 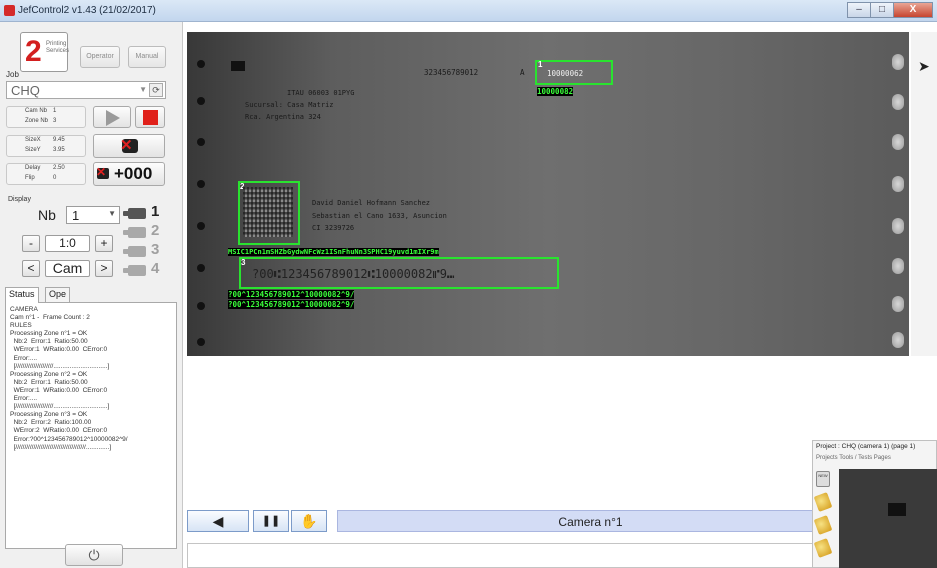 What do you see at coordinates (101, 172) in the screenshot?
I see `cross-icon: ✕` at bounding box center [101, 172].